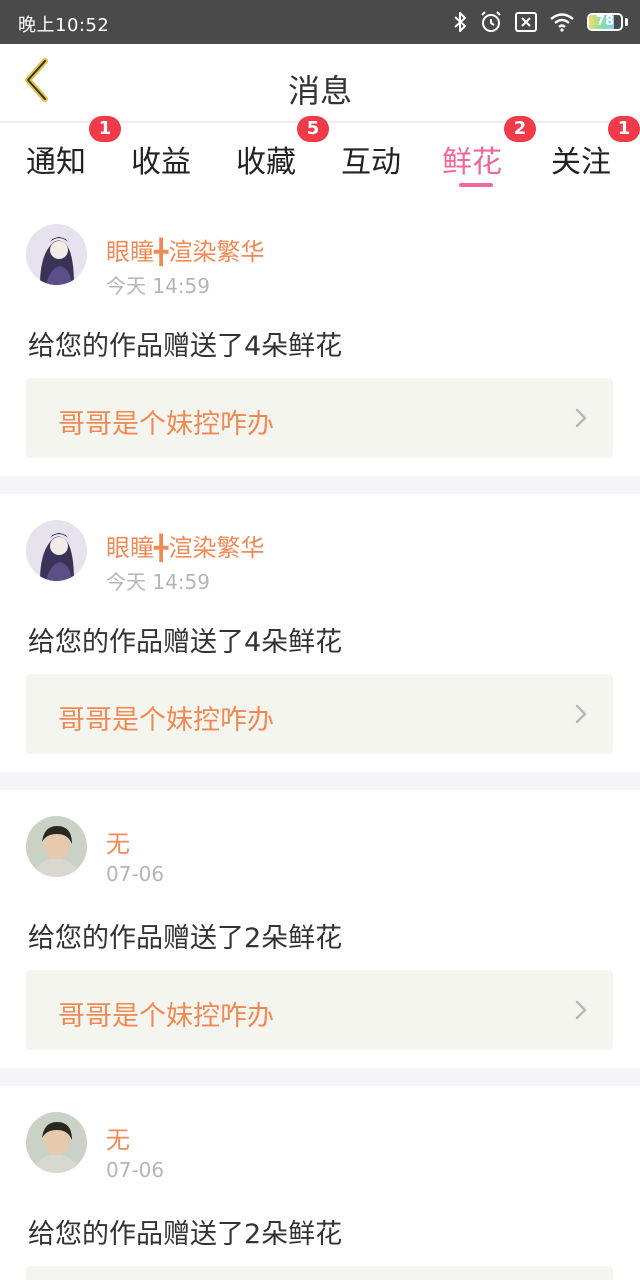 The image size is (640, 1280). Describe the element at coordinates (526, 22) in the screenshot. I see `sim-off-icon` at that location.